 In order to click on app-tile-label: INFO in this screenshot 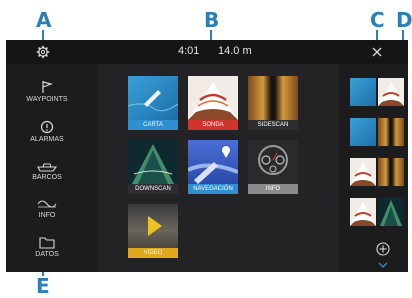, I will do `click(273, 189)`.